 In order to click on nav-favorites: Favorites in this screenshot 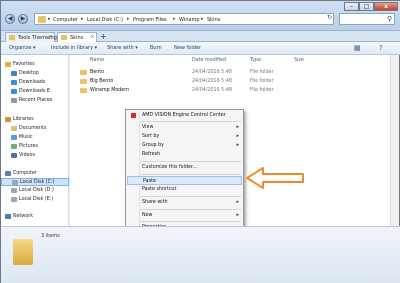, I will do `click(35, 65)`.